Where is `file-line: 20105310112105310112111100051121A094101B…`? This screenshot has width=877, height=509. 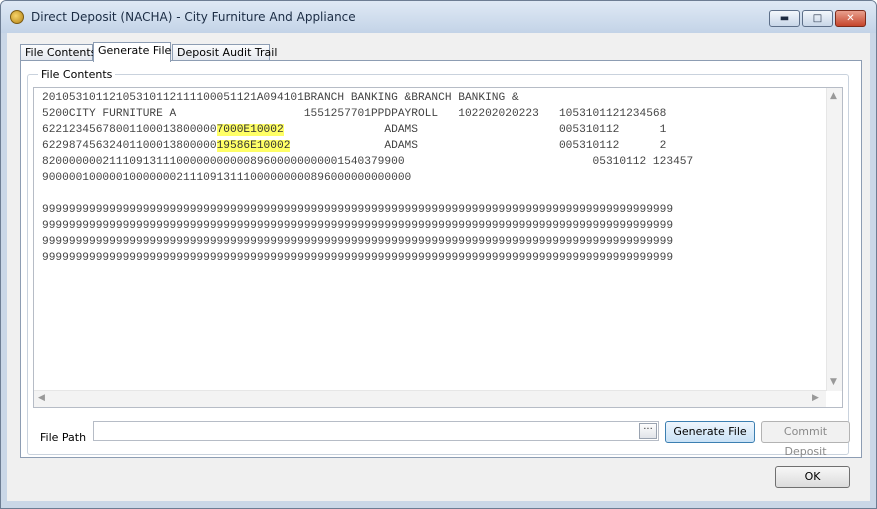
file-line: 20105310112105310112111100051121A094101B… is located at coordinates (280, 98).